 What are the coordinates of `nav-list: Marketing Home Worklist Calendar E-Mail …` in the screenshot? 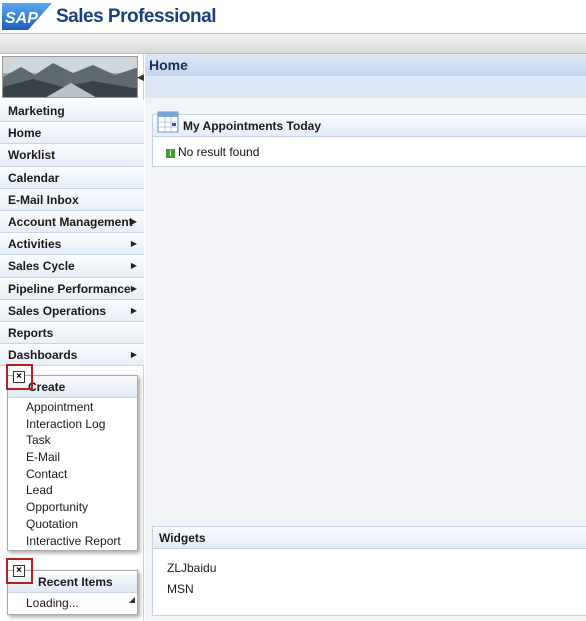 It's located at (72, 233).